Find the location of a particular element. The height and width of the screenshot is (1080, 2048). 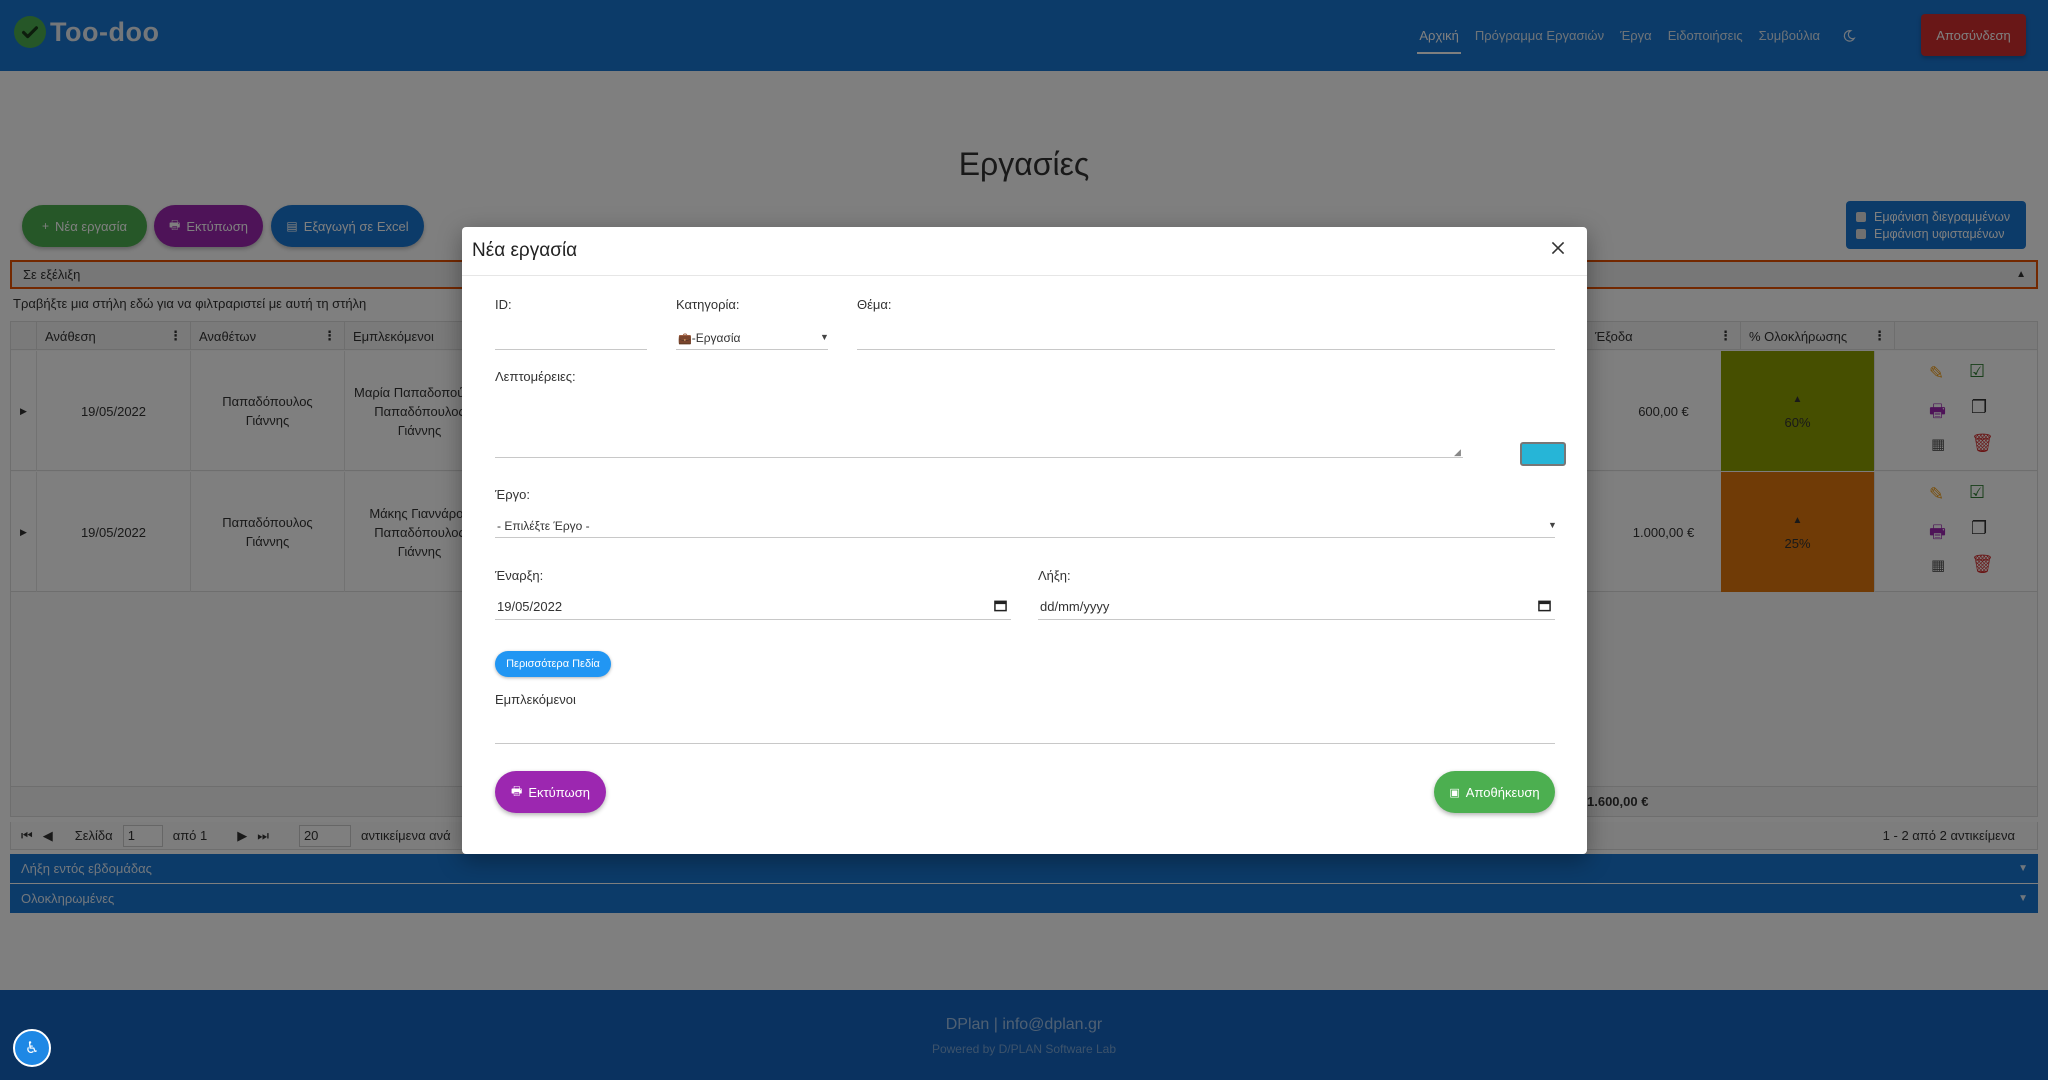

involved-field is located at coordinates (1025, 743).